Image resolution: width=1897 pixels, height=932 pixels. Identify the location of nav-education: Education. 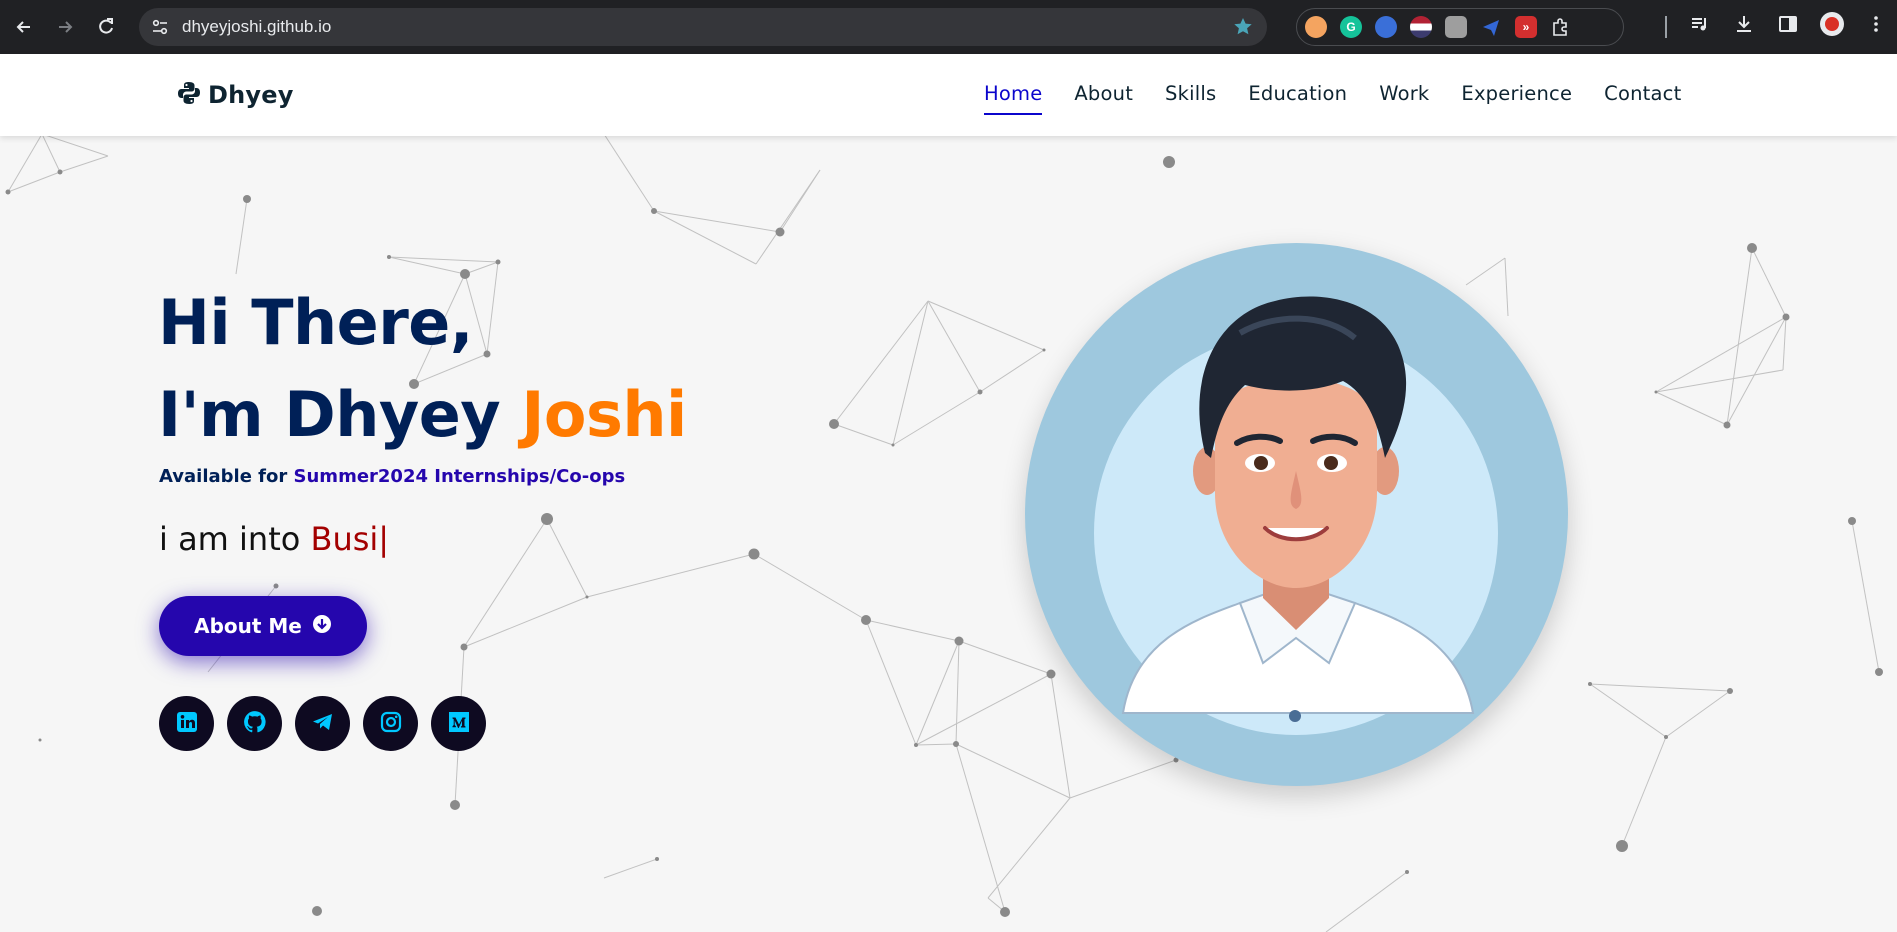
(1297, 98).